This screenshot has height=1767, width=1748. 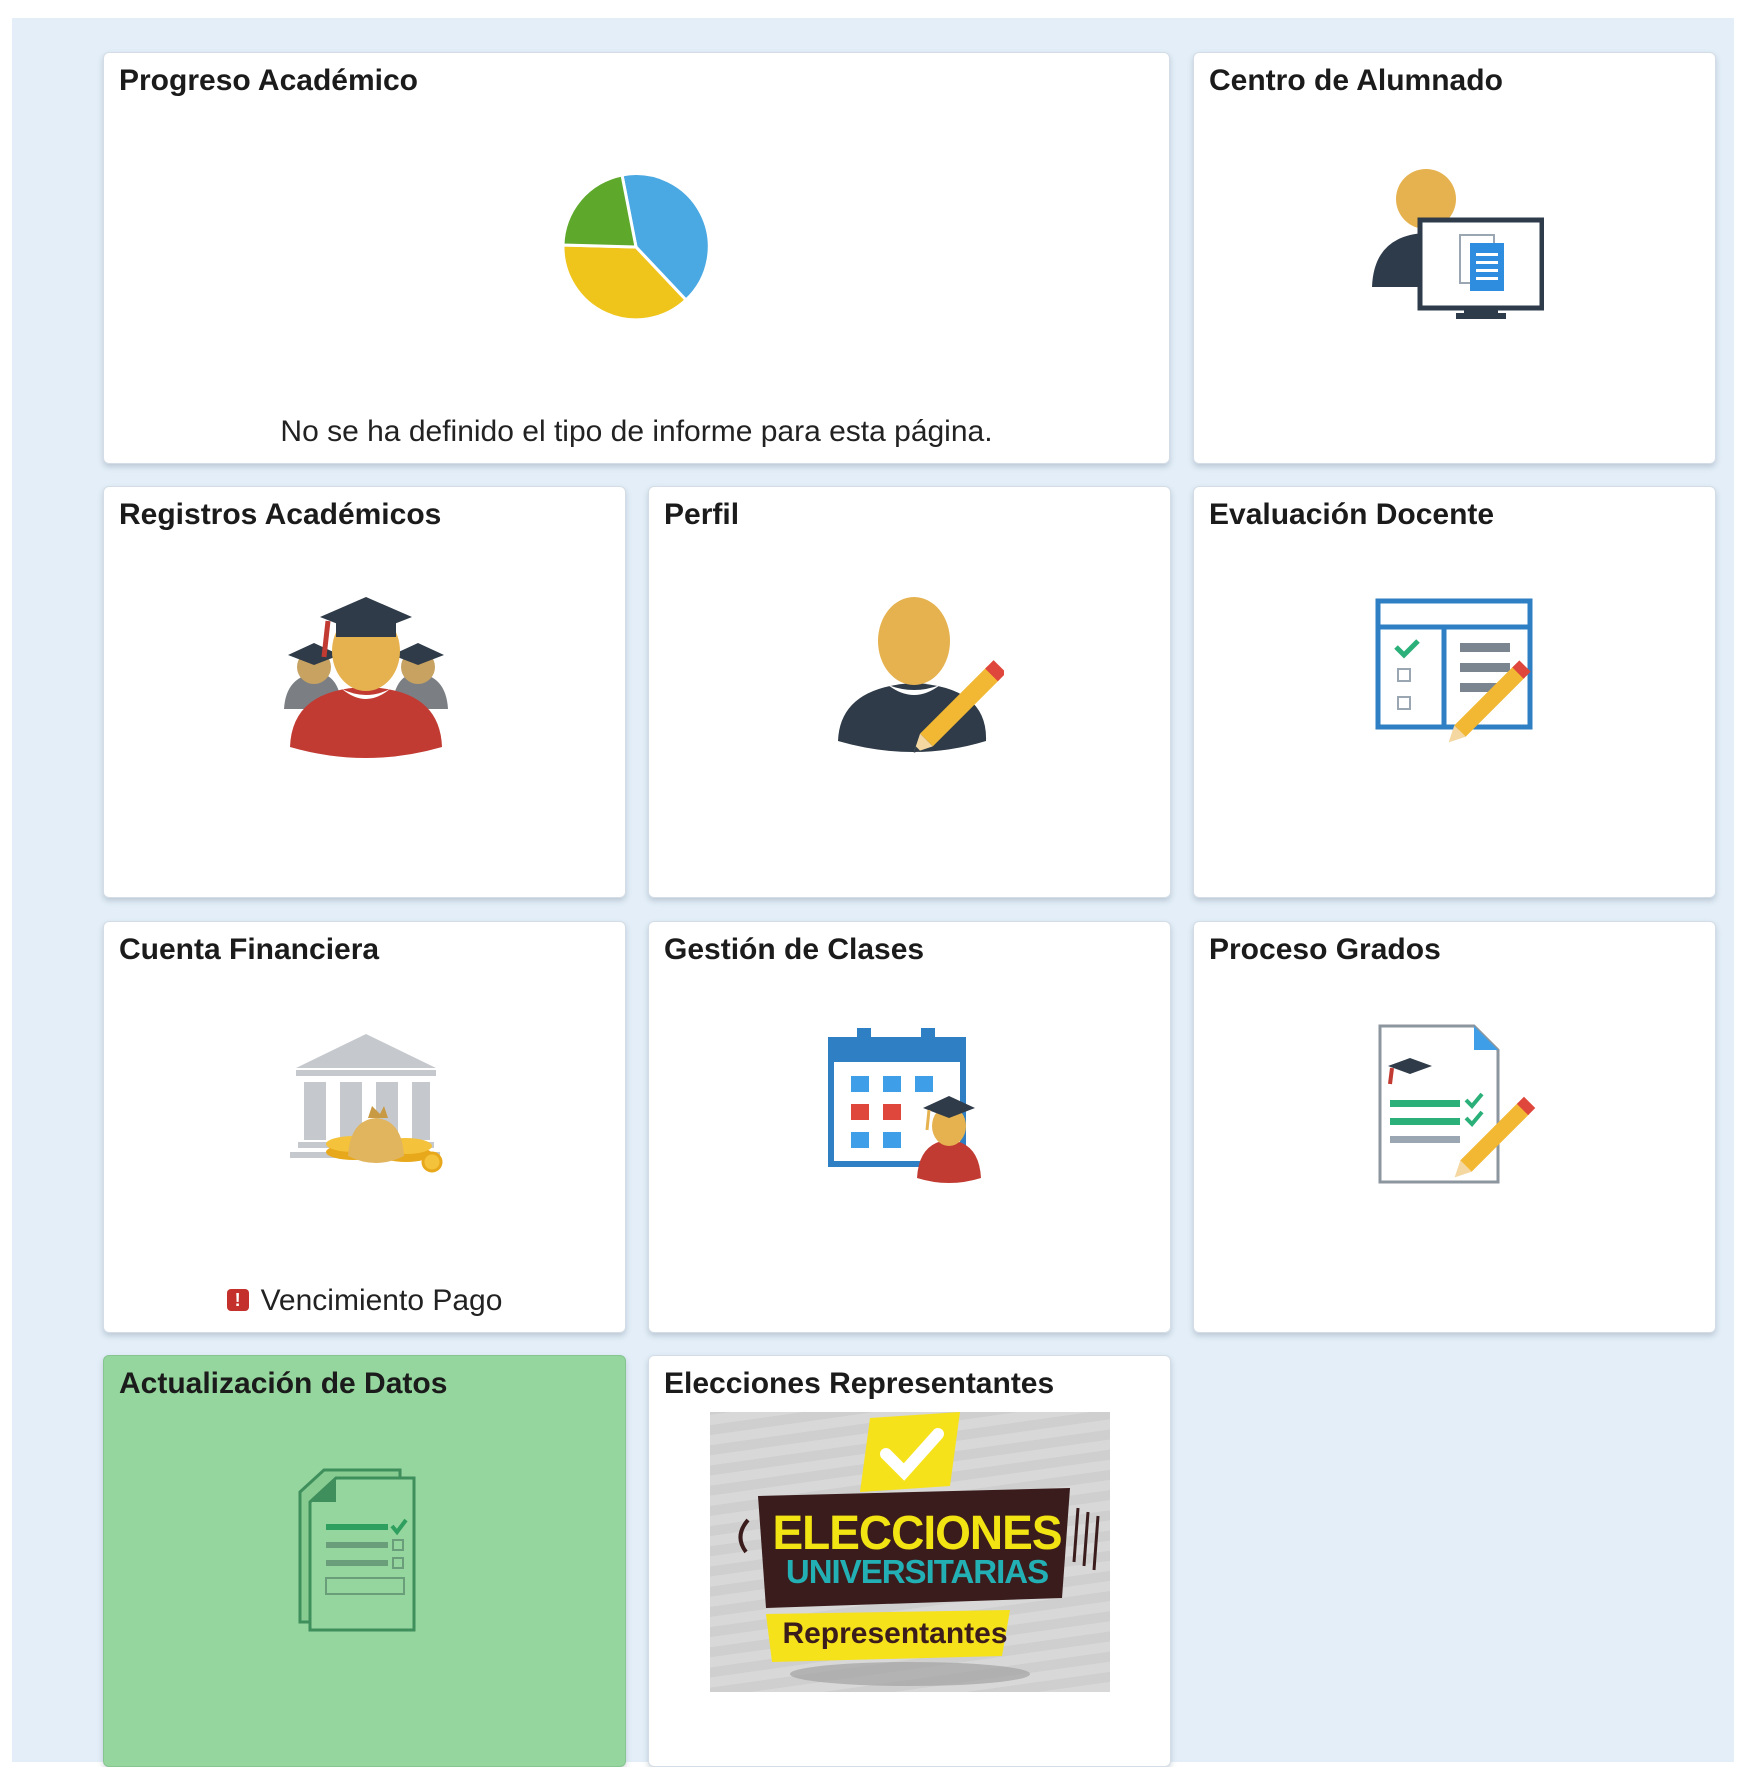 I want to click on tile-evaluacion-docente: Evaluación Docente, so click(x=1454, y=692).